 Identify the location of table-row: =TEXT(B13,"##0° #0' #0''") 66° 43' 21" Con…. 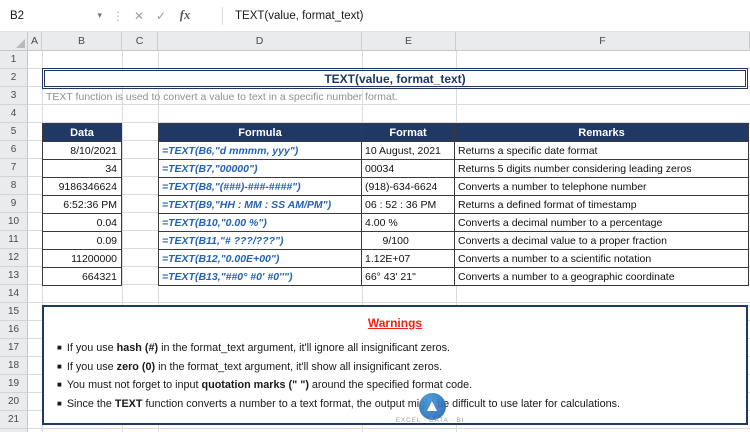
(453, 276).